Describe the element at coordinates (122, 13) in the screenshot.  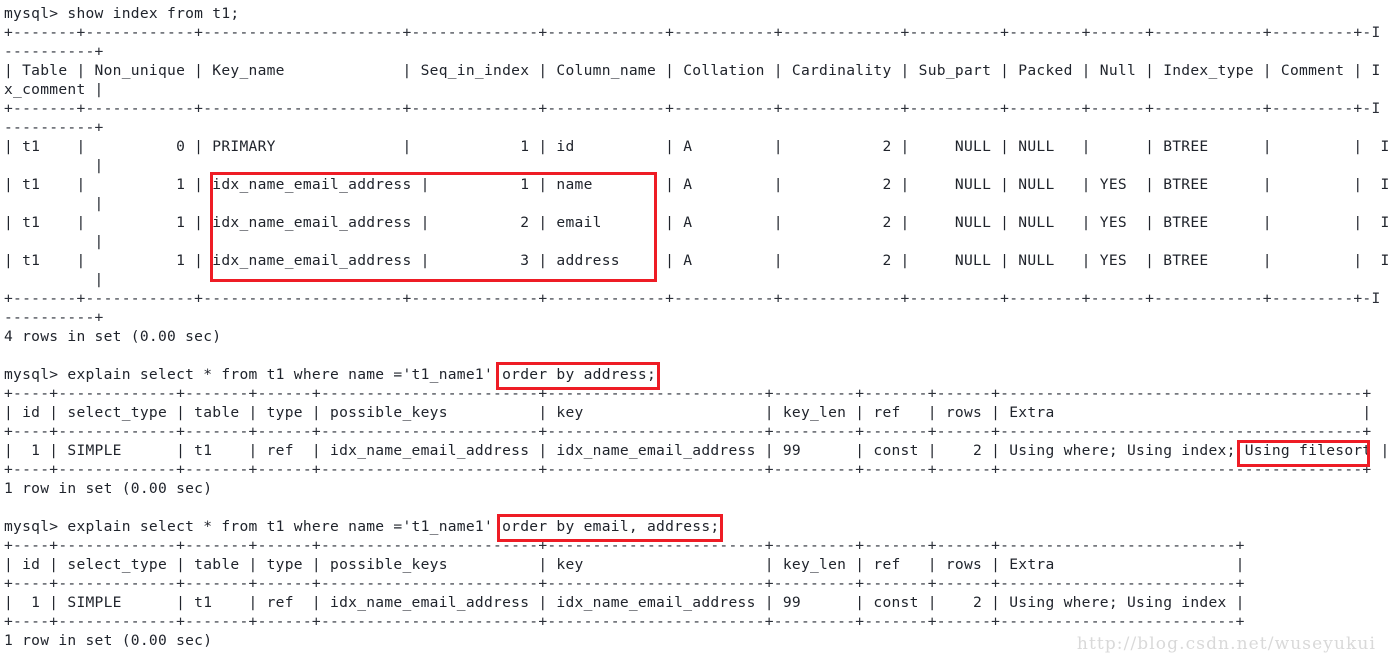
I see `command-line-show-index: mysql> show index from t1;` at that location.